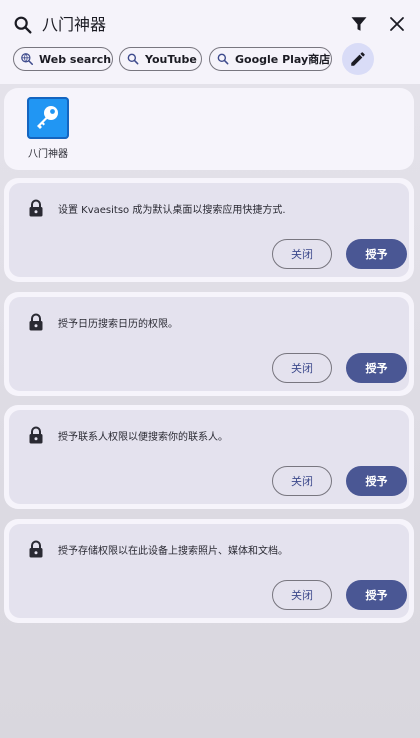 The width and height of the screenshot is (420, 738). I want to click on web-search-icon, so click(27, 59).